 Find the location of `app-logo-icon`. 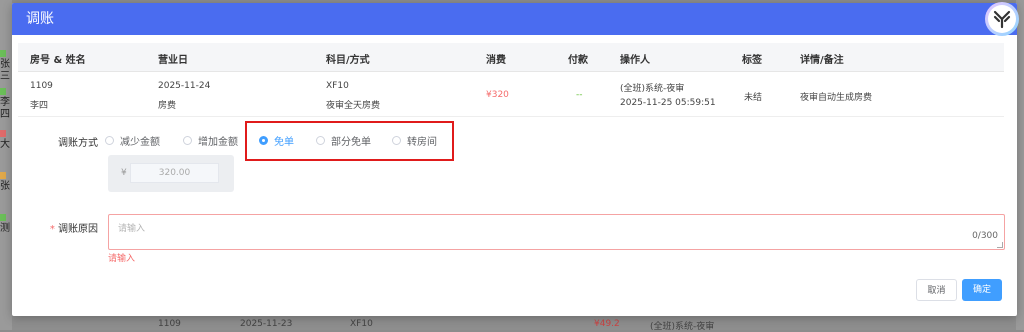

app-logo-icon is located at coordinates (1002, 19).